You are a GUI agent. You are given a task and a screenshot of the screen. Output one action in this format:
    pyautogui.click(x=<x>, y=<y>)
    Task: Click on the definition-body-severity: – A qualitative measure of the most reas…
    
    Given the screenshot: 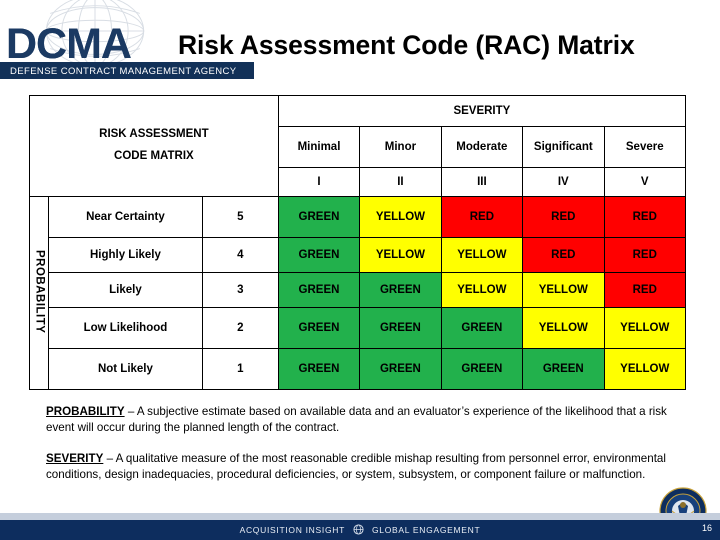 What is the action you would take?
    pyautogui.click(x=356, y=466)
    